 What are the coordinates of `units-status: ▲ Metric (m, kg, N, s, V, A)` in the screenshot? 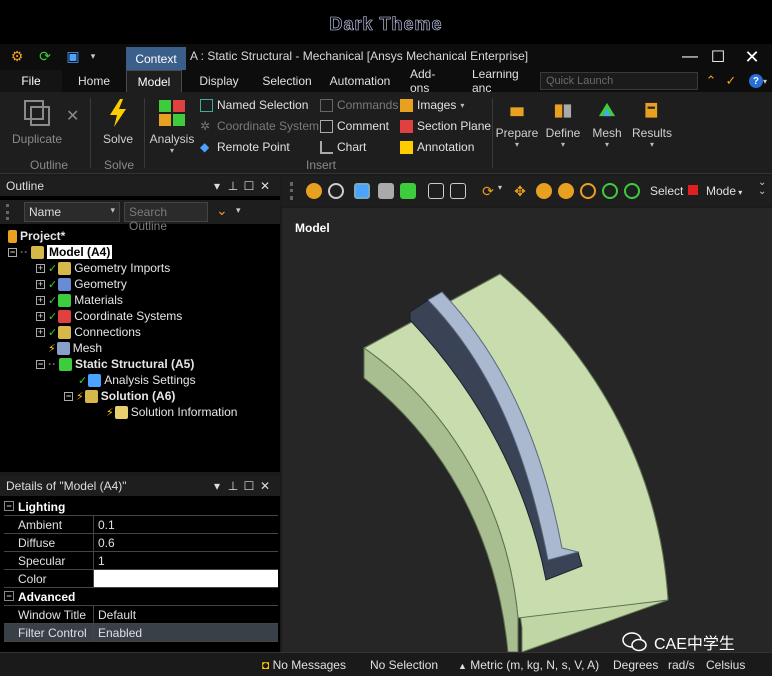 It's located at (528, 665).